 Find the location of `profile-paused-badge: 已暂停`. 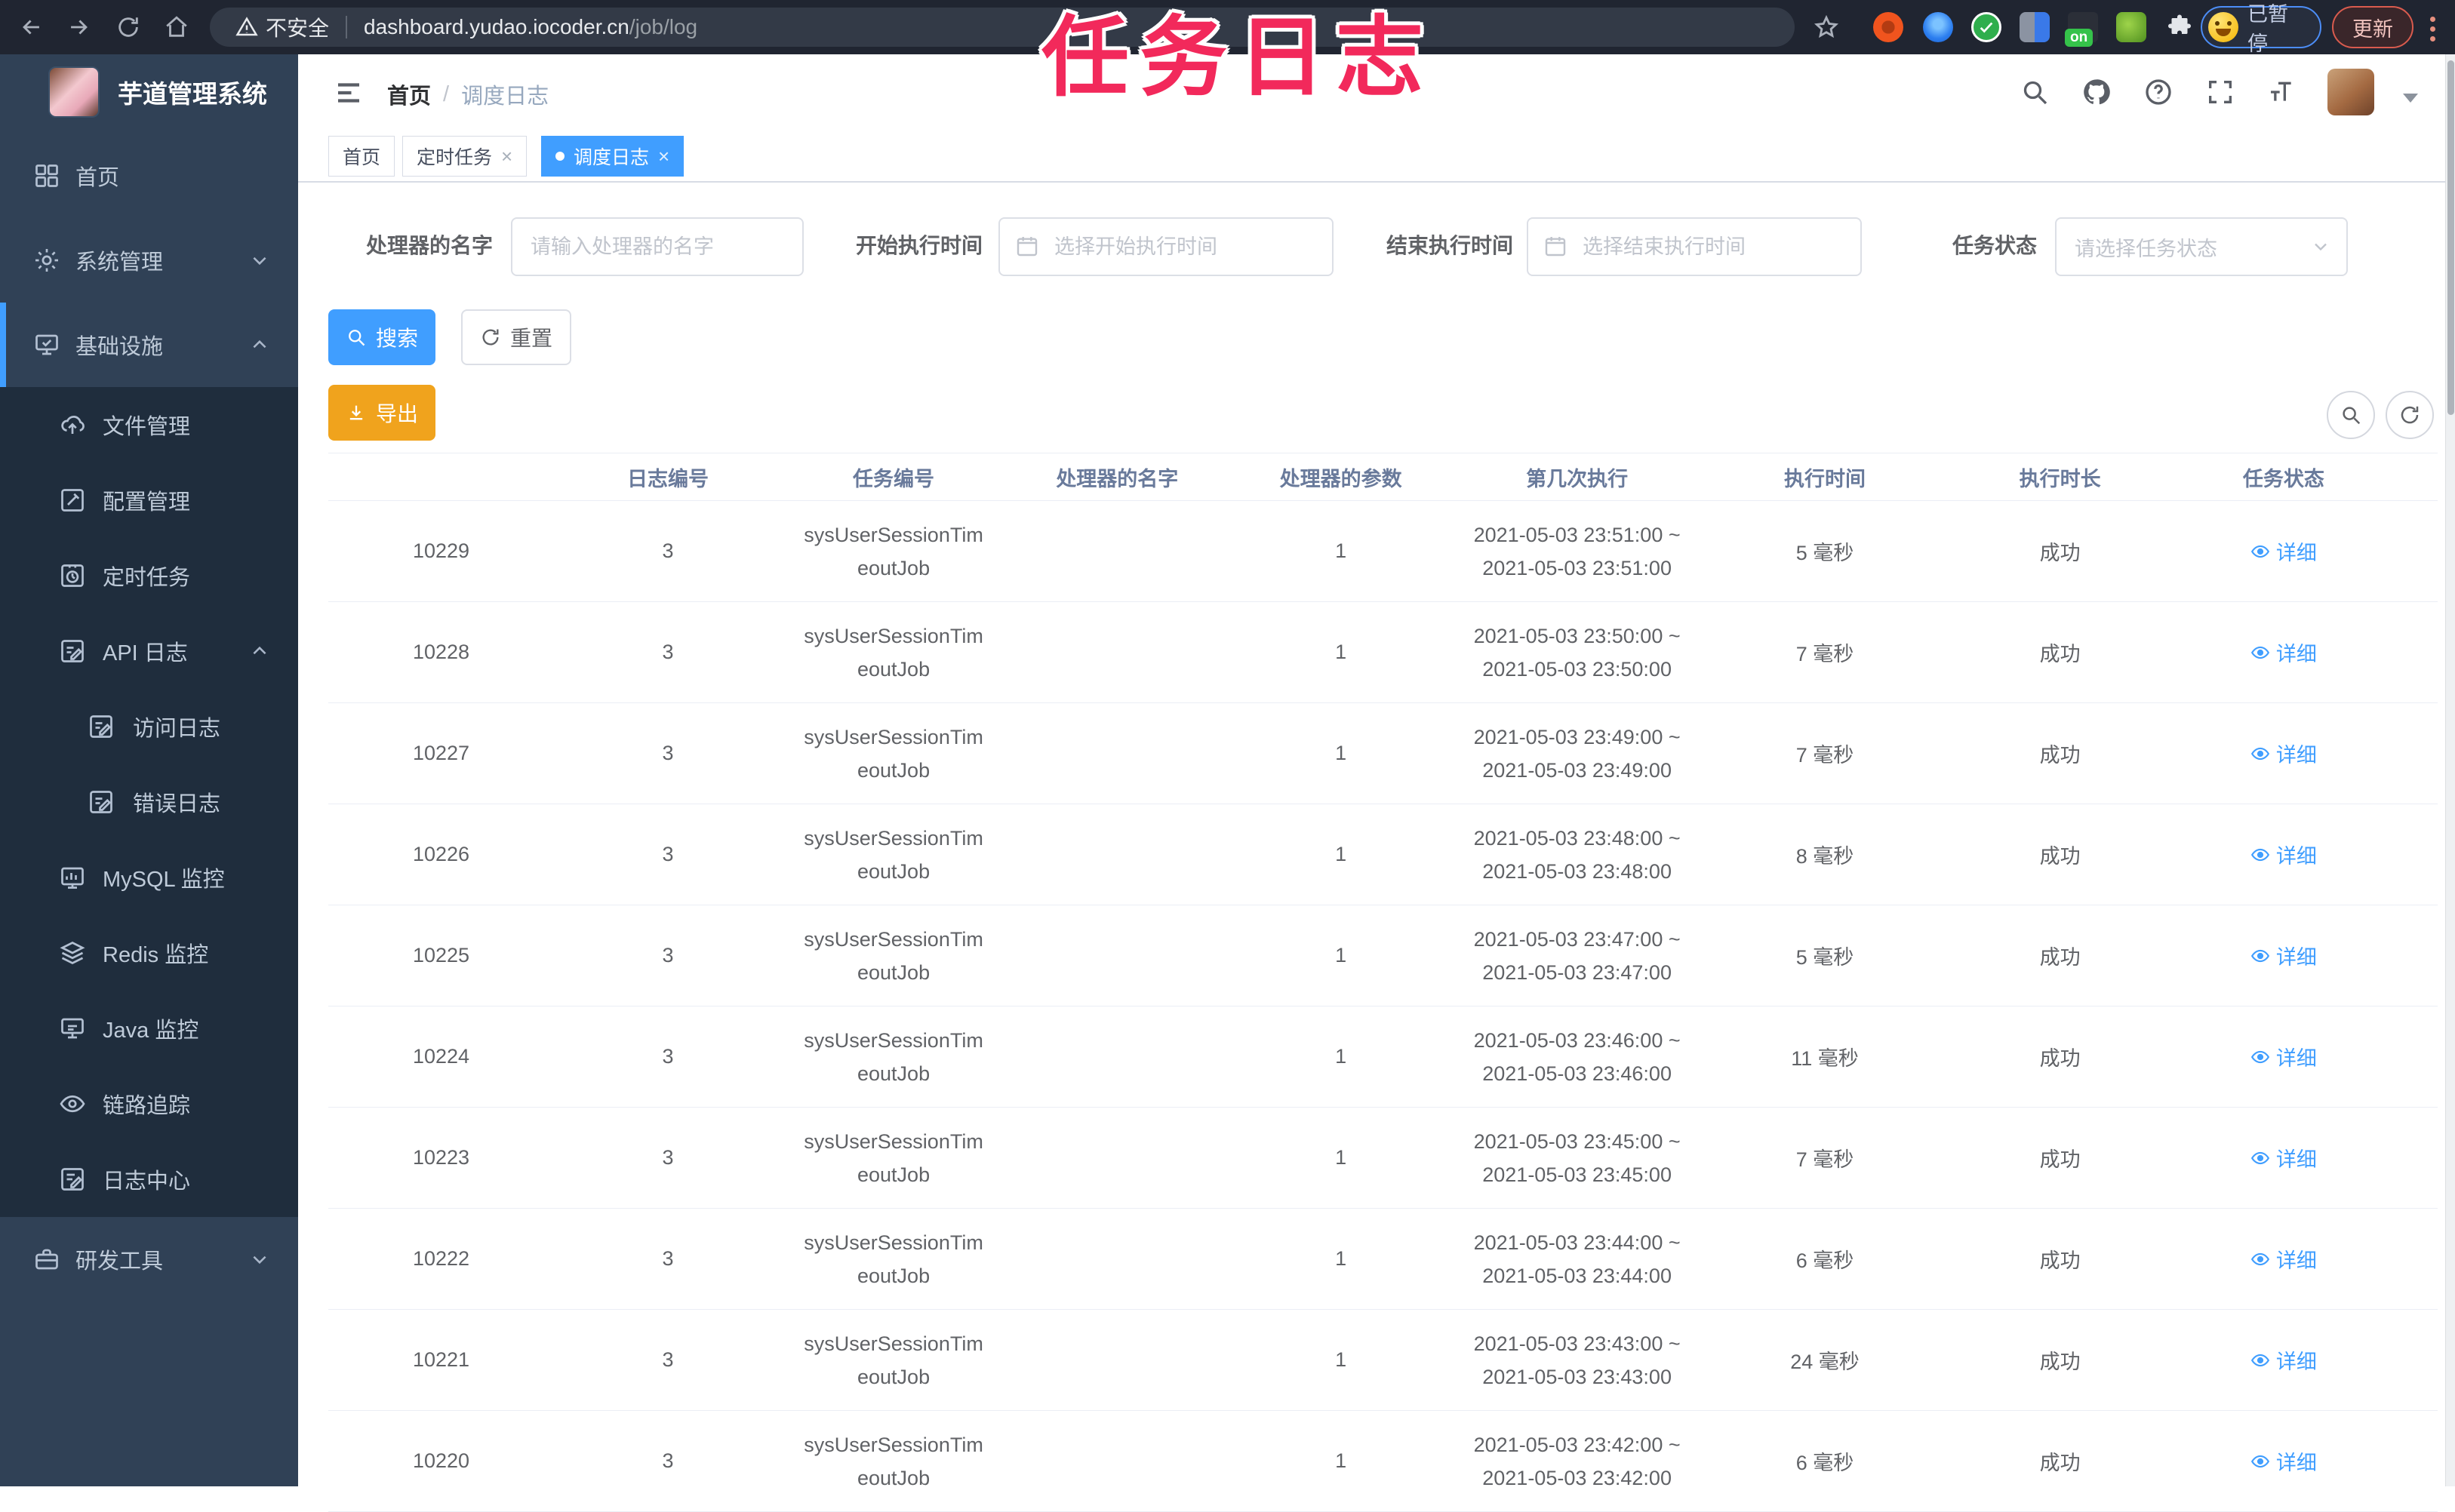

profile-paused-badge: 已暂停 is located at coordinates (2261, 29).